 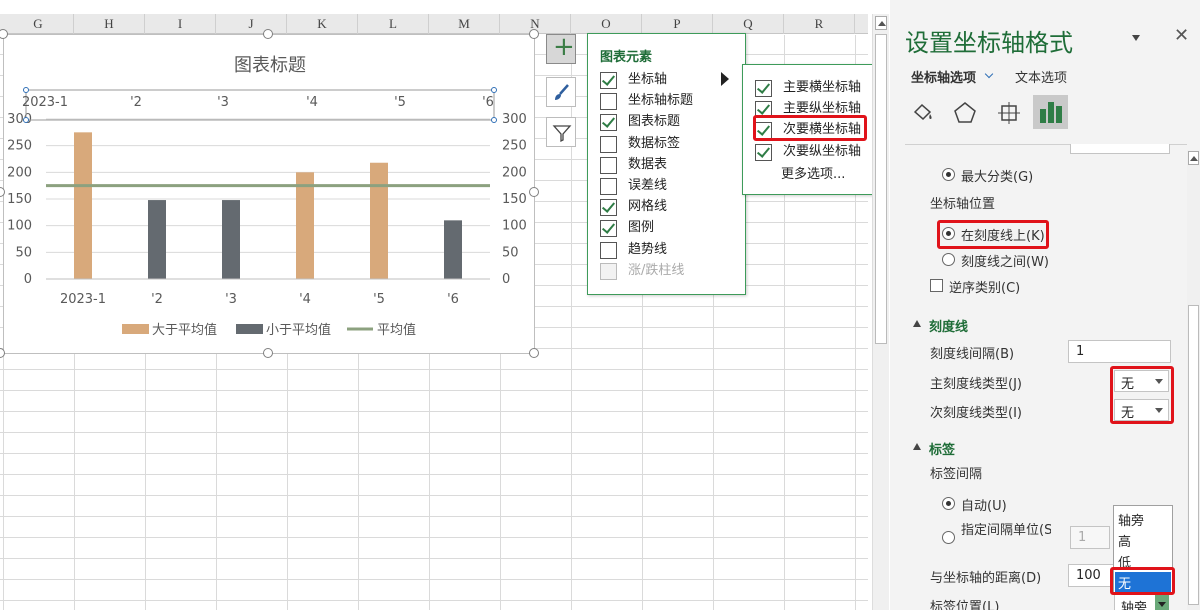 I want to click on label-position-select: 轴旁, so click(x=1141, y=602).